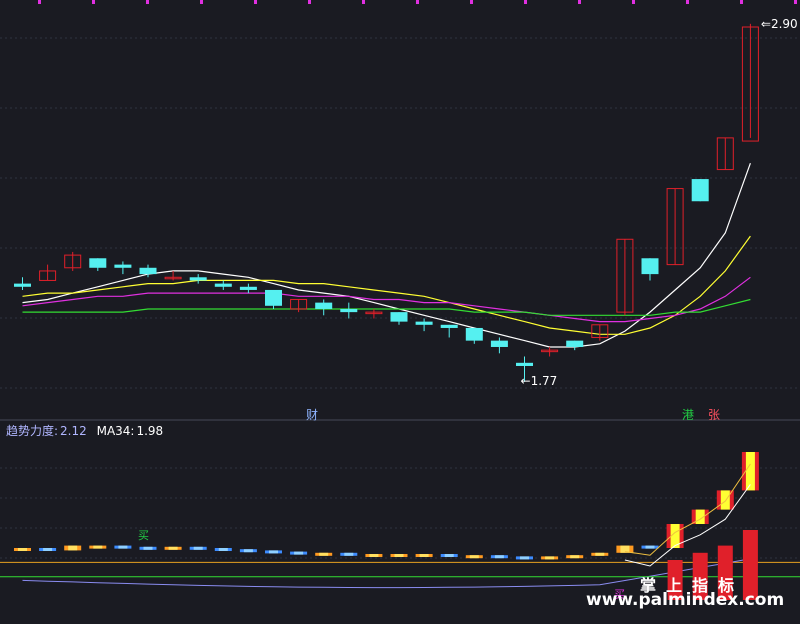 This screenshot has width=800, height=624. I want to click on event-label-cai: 财, so click(312, 414).